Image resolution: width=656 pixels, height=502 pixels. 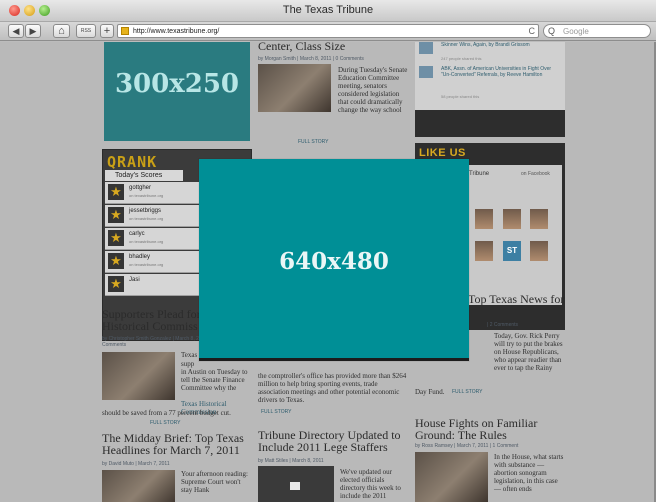 I want to click on add-bookmark-button: +, so click(x=107, y=31).